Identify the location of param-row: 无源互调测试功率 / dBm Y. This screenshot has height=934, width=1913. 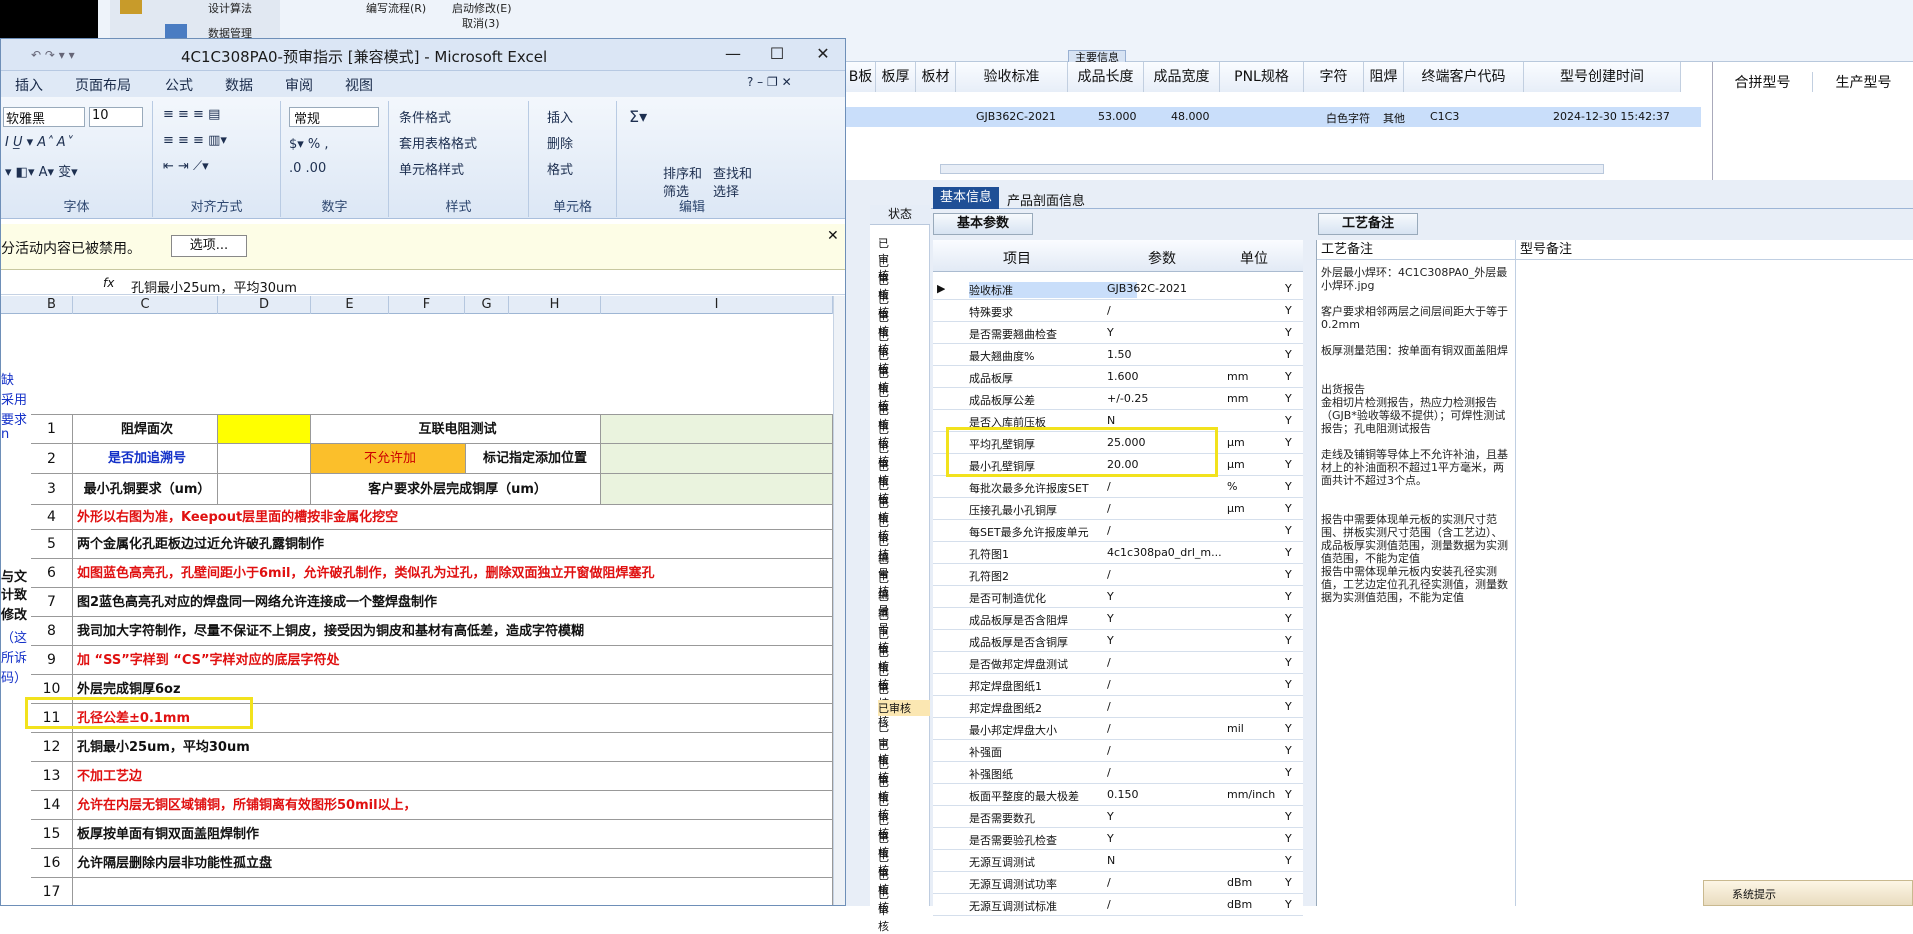
(1118, 883).